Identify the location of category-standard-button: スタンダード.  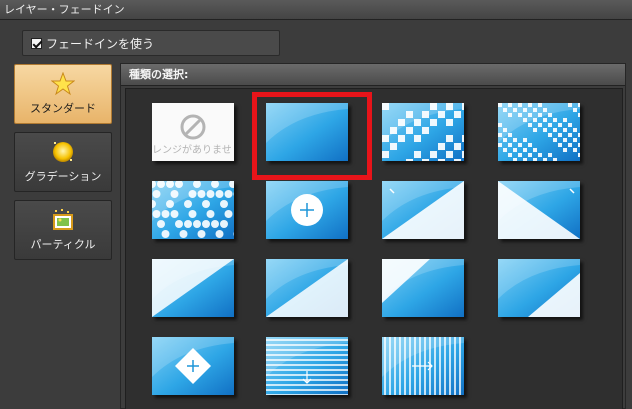
(63, 94).